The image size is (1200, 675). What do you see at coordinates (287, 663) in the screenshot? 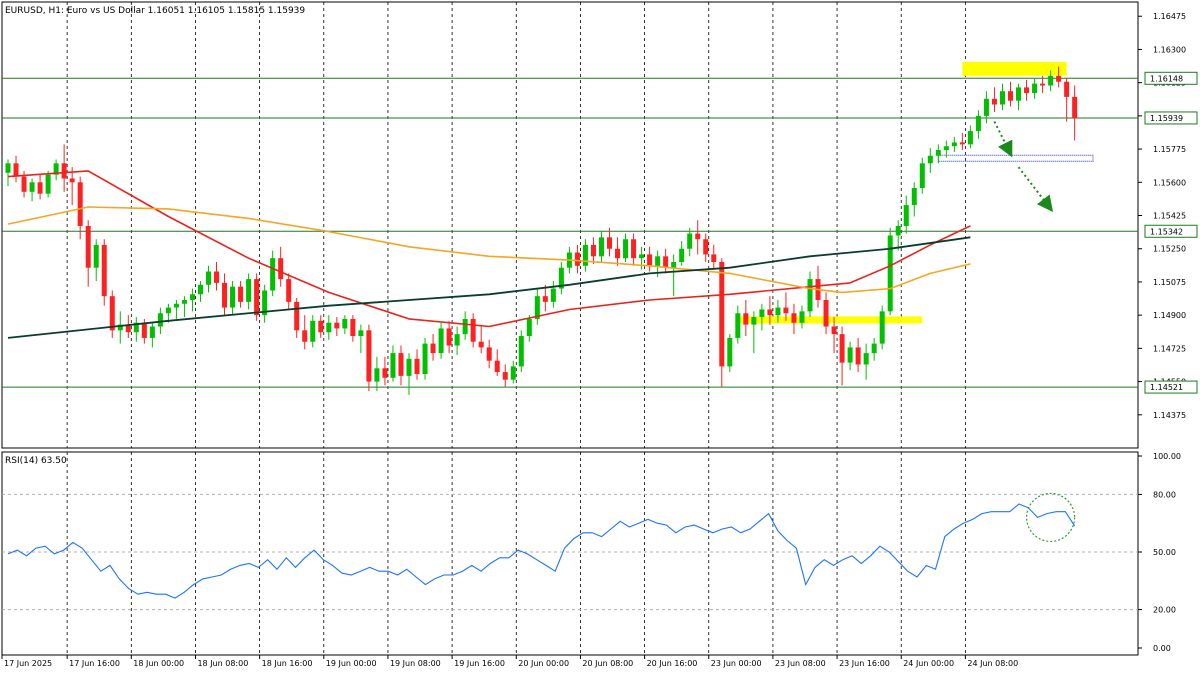
I see `time-tick-label: 18 Jun 16:00` at bounding box center [287, 663].